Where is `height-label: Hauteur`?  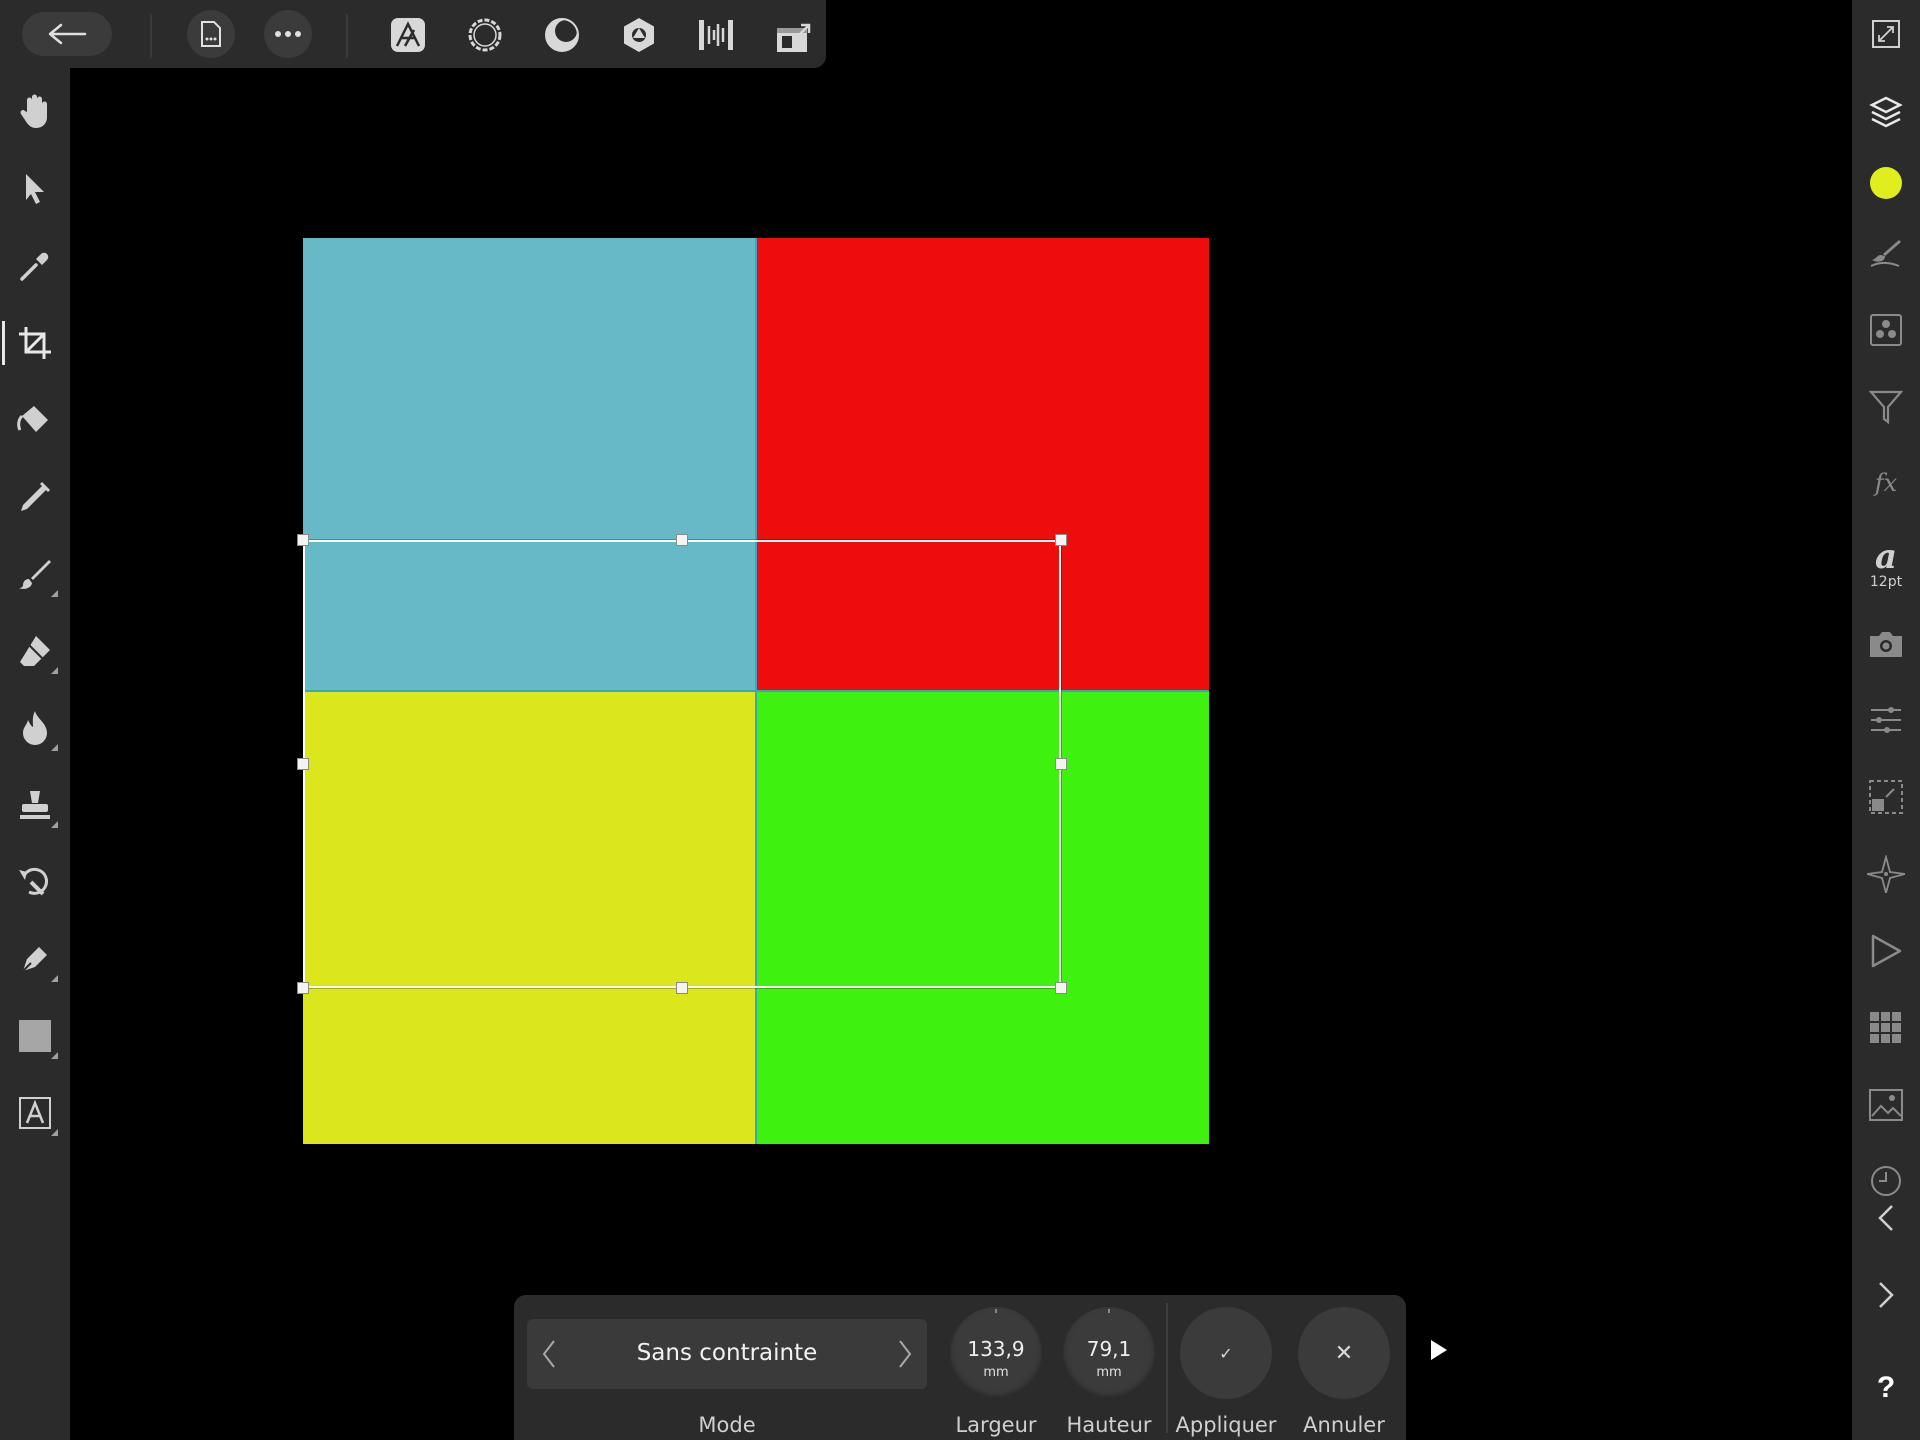
height-label: Hauteur is located at coordinates (1109, 1425).